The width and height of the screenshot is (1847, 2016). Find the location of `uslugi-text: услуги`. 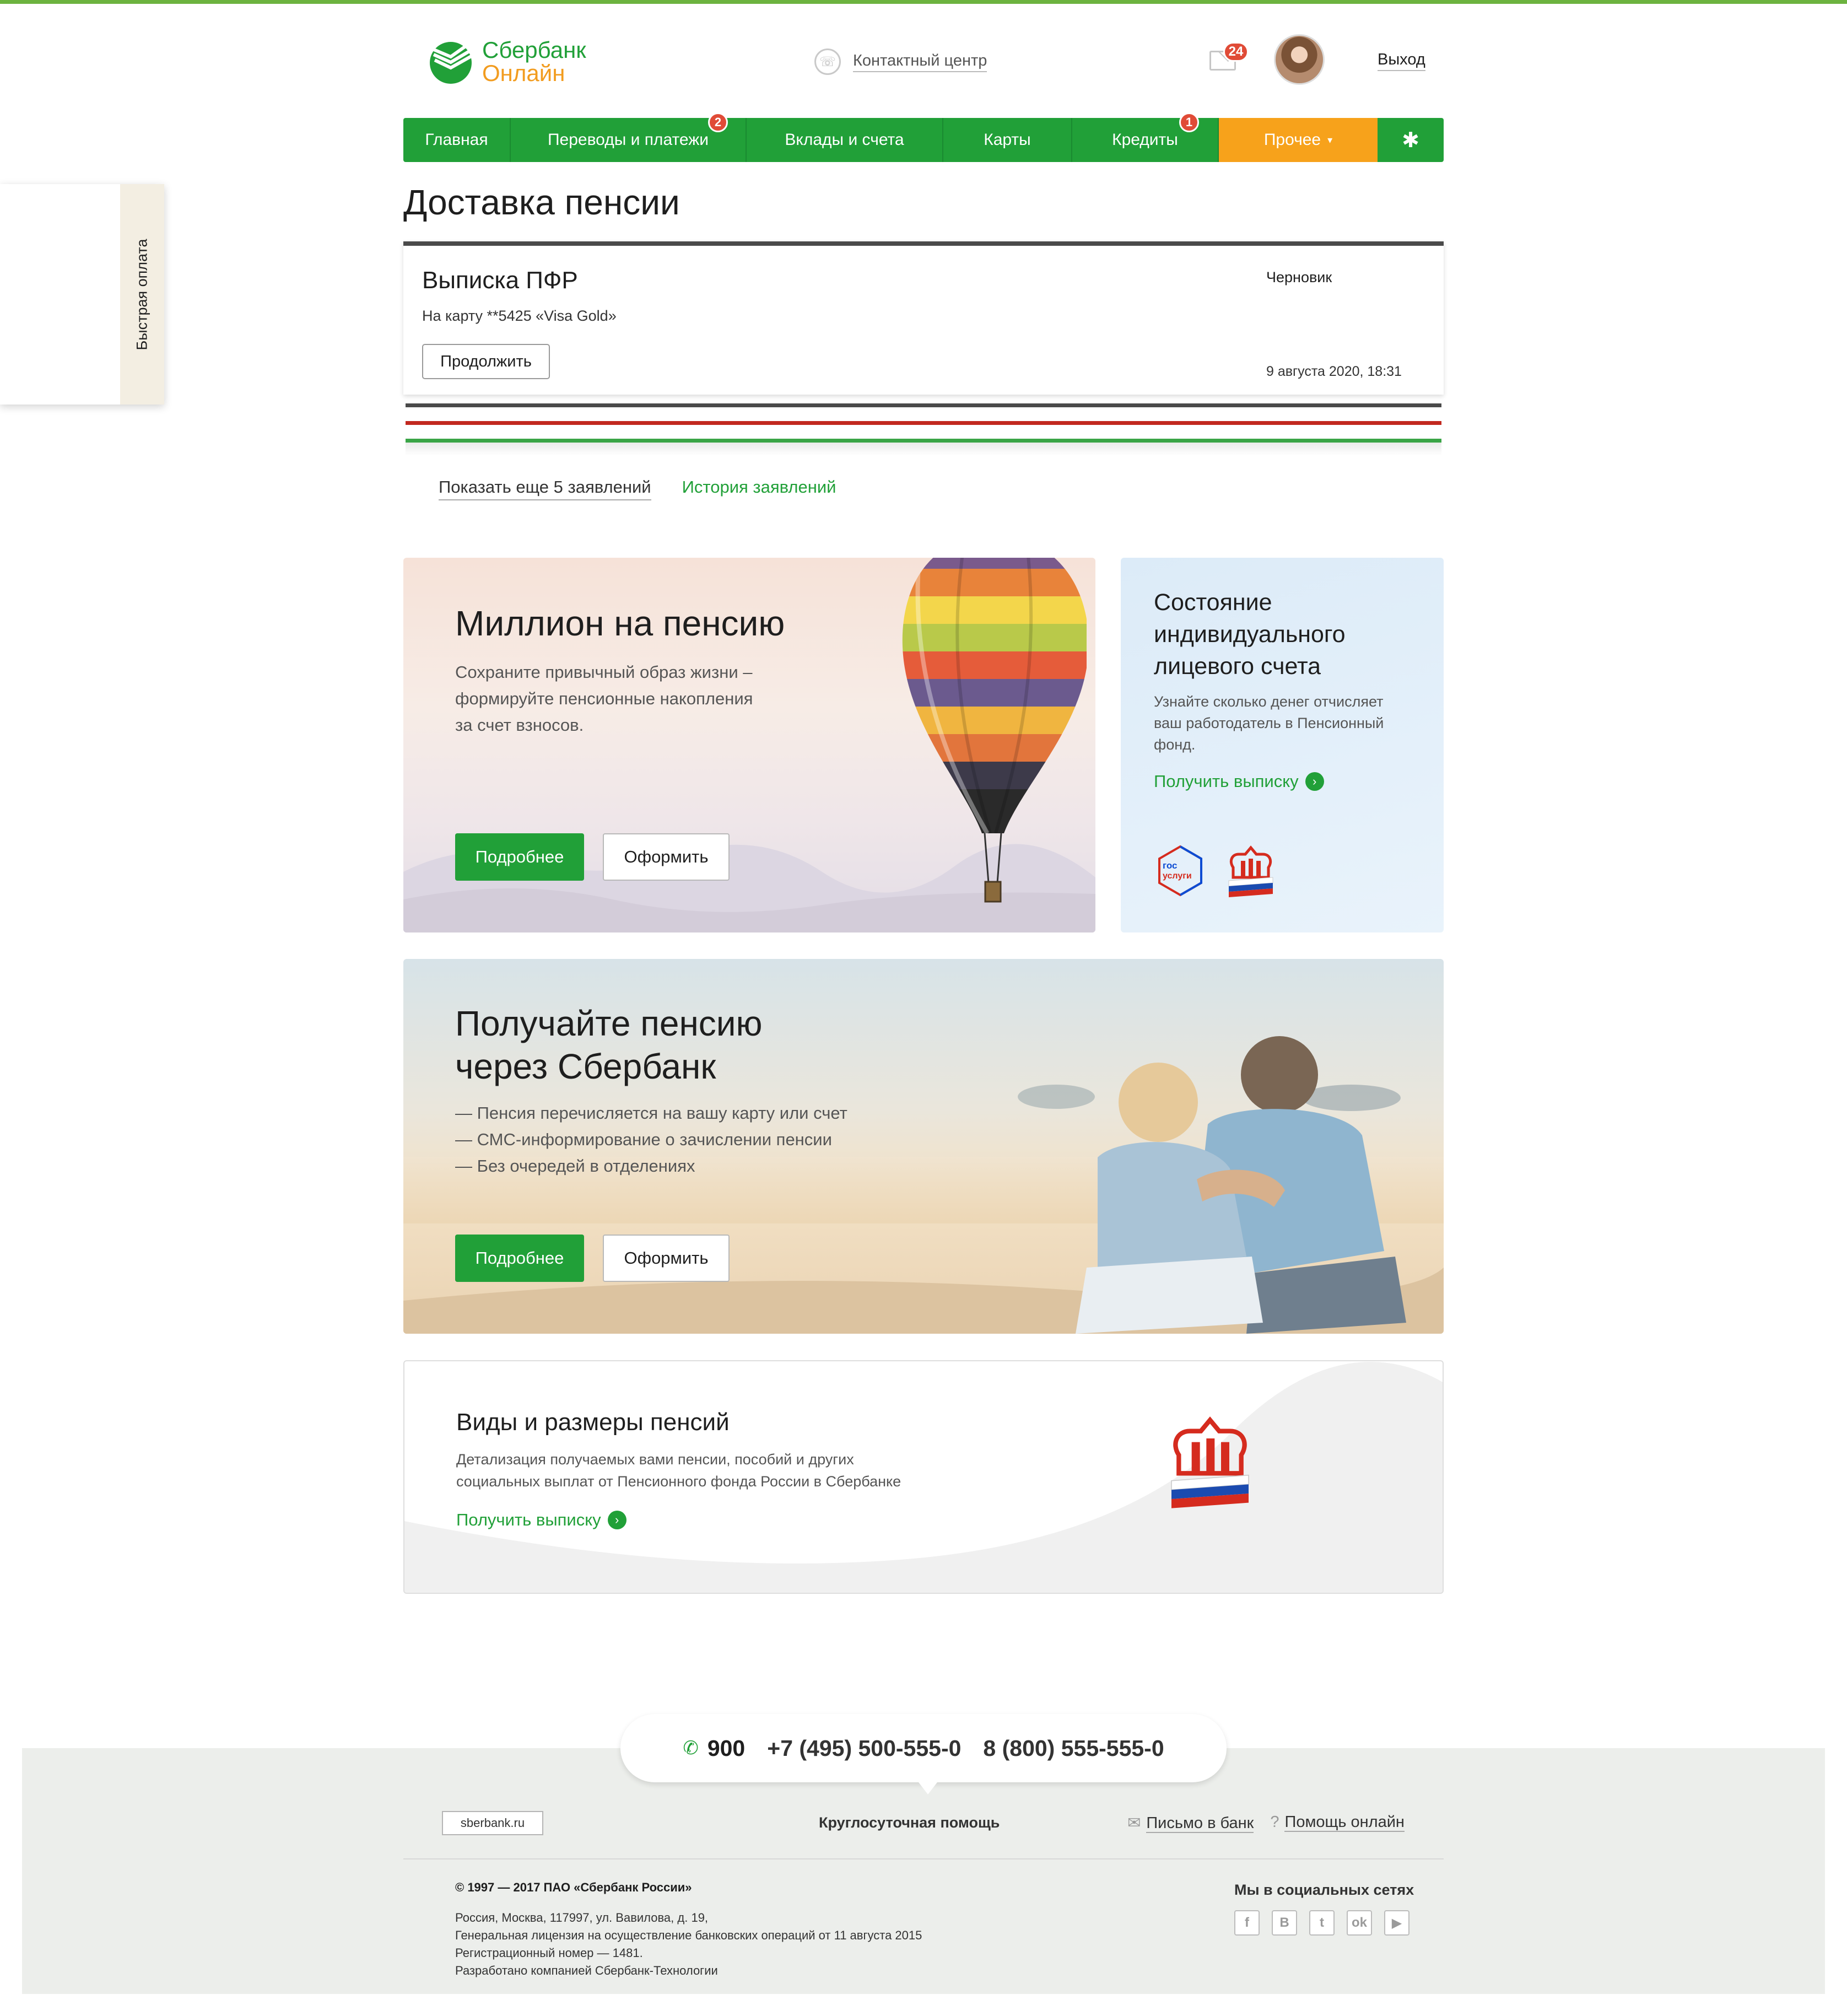

uslugi-text: услуги is located at coordinates (1177, 876).